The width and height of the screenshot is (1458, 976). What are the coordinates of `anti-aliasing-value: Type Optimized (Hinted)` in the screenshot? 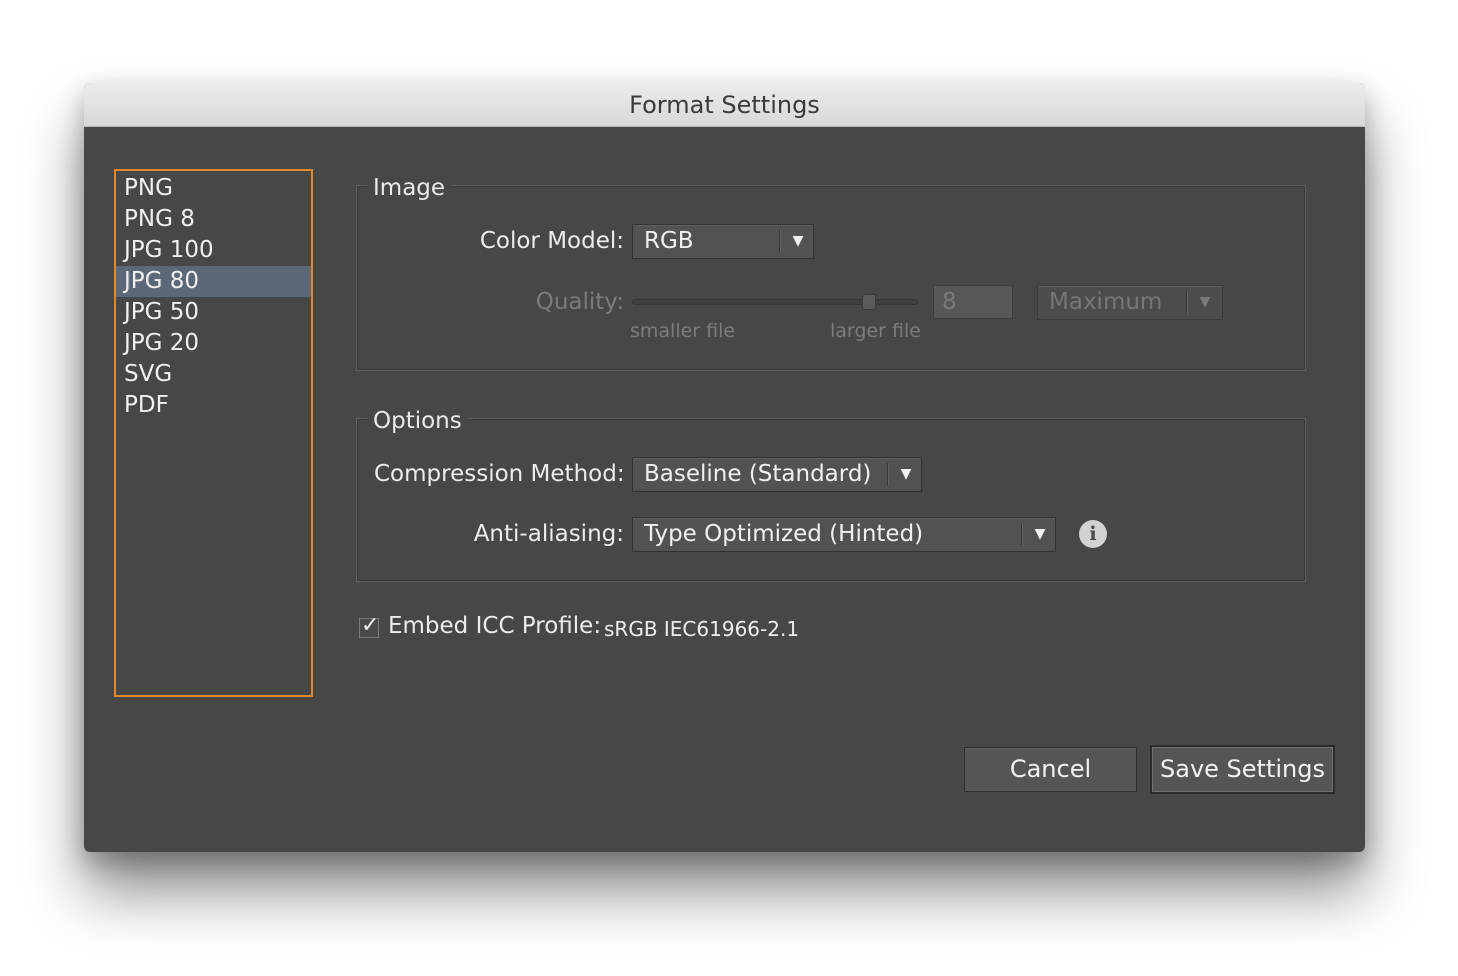 It's located at (784, 534).